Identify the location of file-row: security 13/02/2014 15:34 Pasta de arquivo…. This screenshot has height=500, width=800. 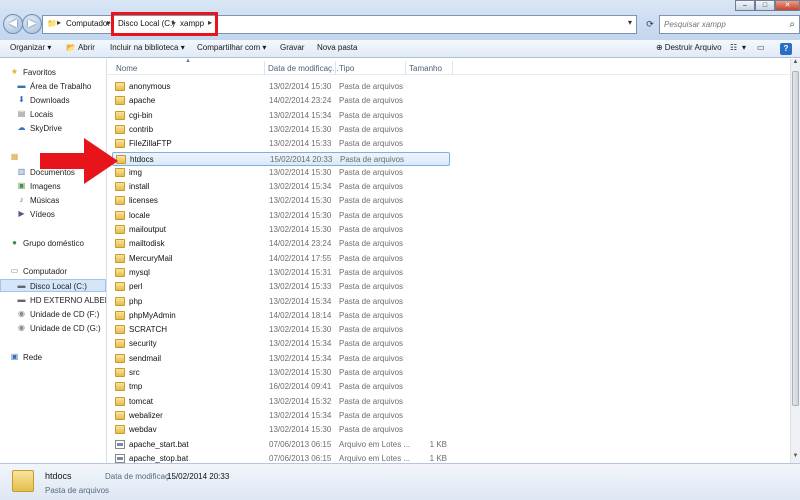
(281, 344).